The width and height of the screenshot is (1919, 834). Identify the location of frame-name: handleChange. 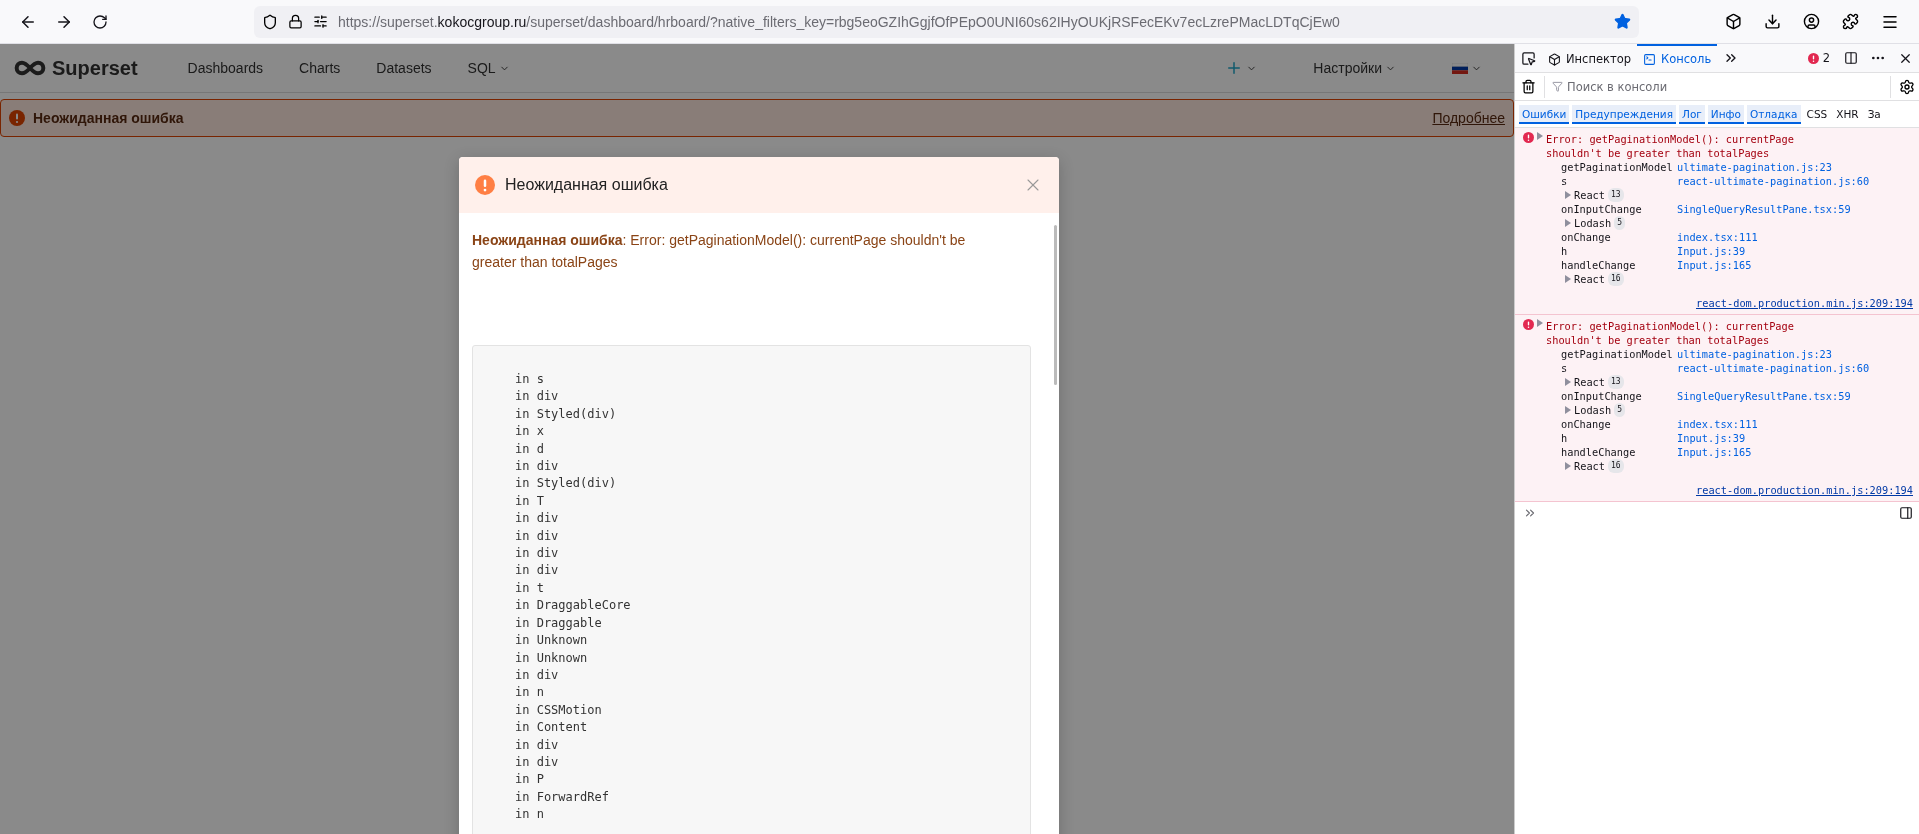
(1599, 452).